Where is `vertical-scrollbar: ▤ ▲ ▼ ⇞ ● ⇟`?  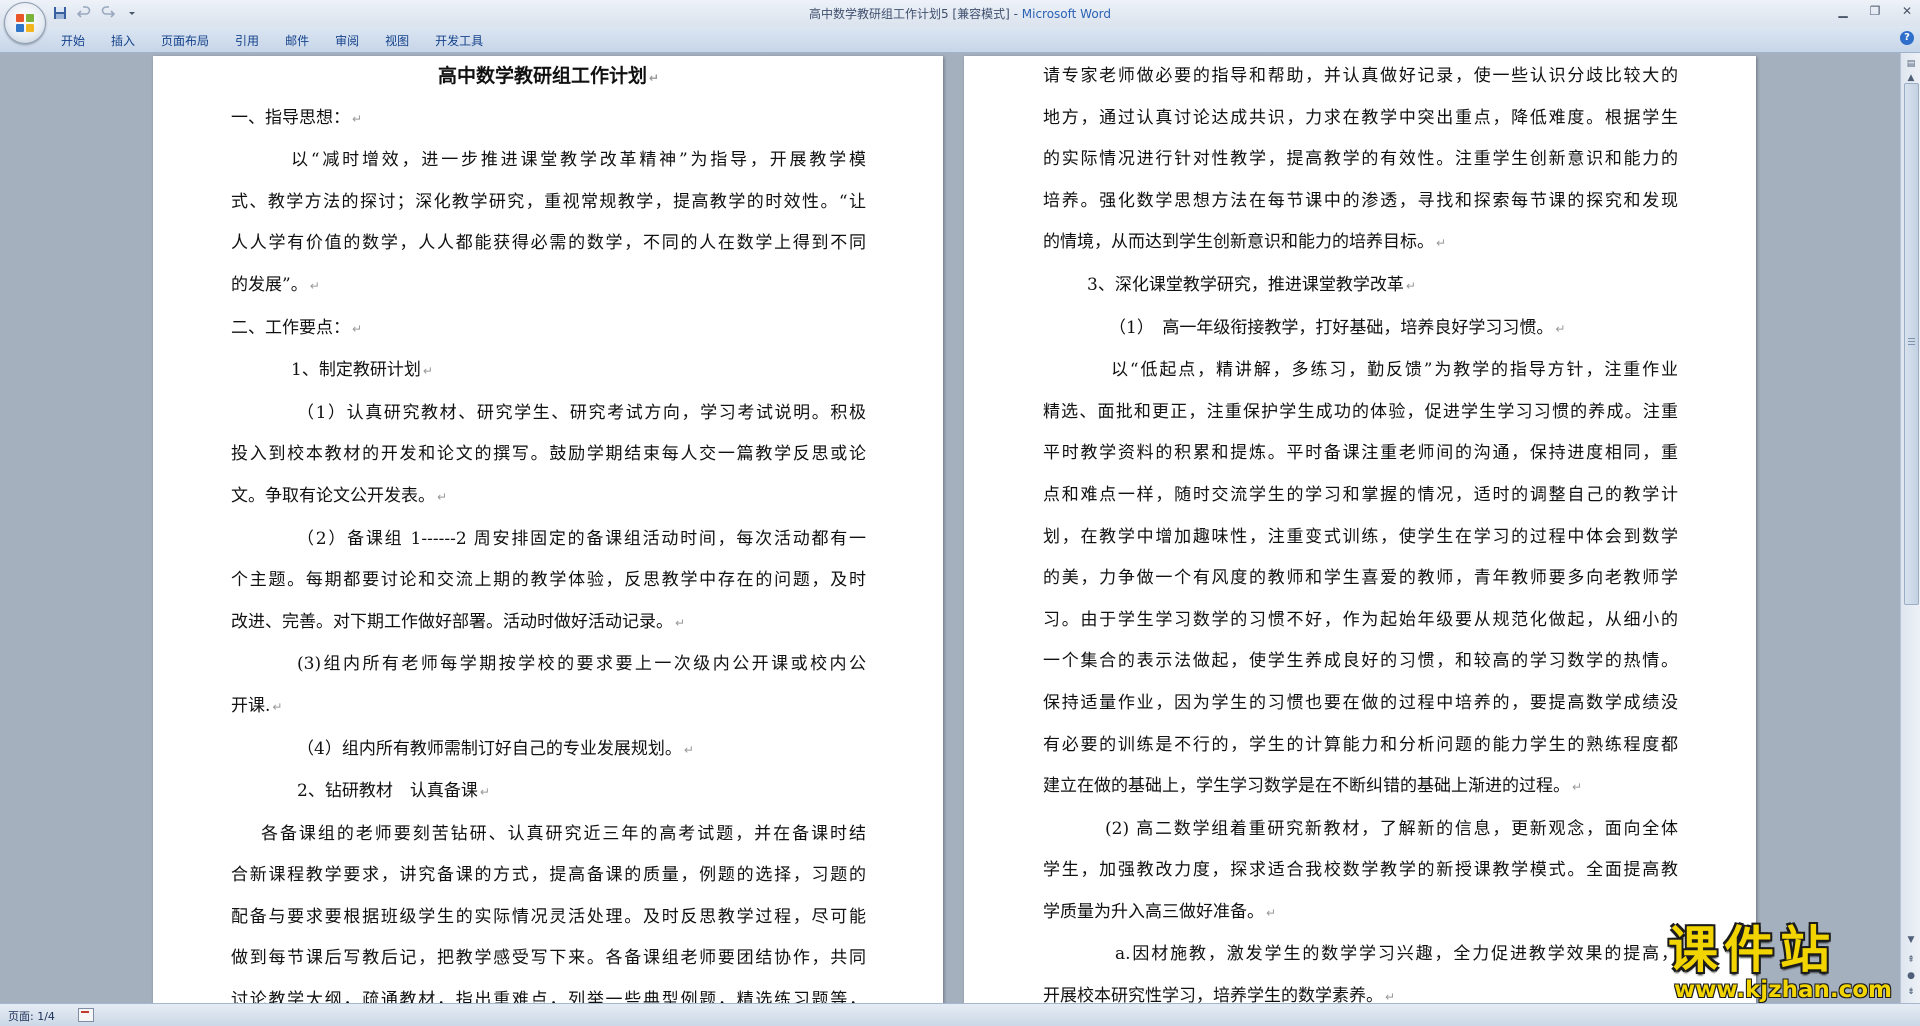
vertical-scrollbar: ▤ ▲ ▼ ⇞ ● ⇟ is located at coordinates (1910, 528).